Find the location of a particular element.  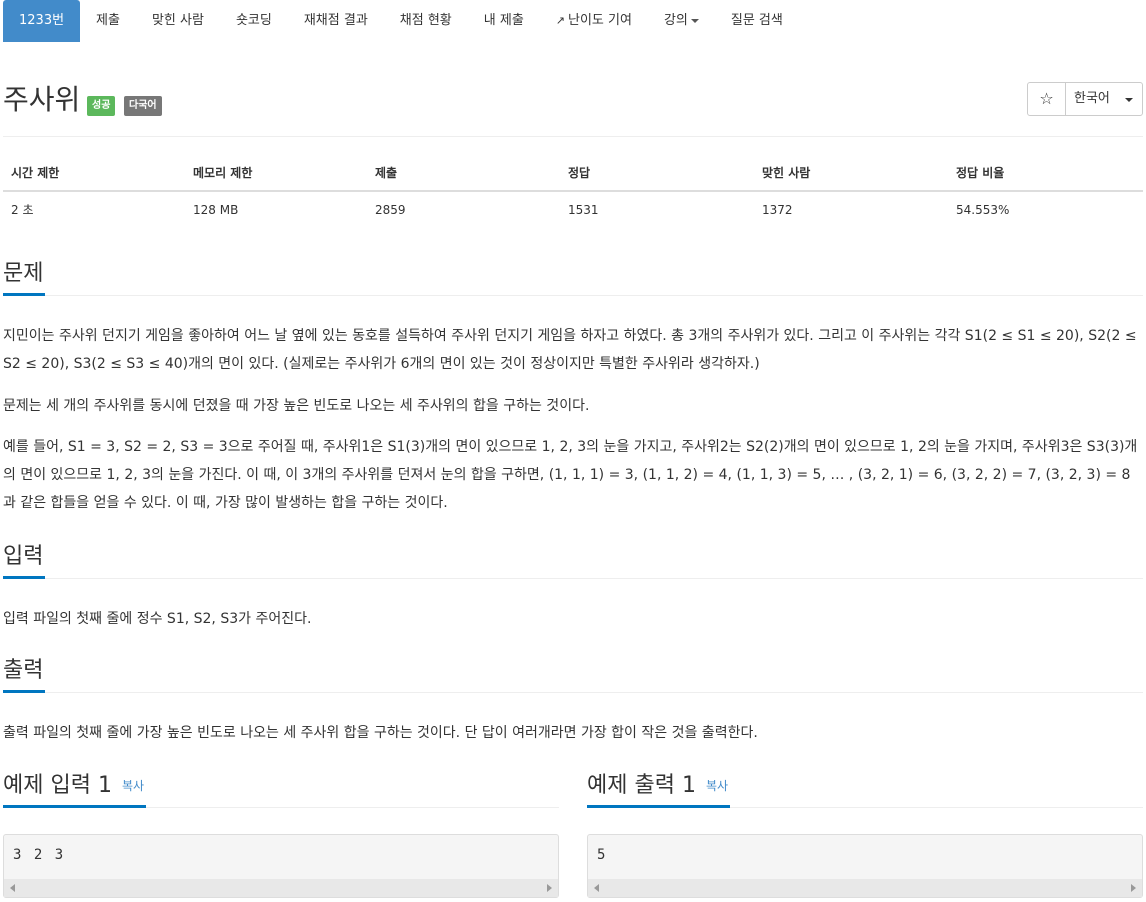

divider is located at coordinates (573, 136).